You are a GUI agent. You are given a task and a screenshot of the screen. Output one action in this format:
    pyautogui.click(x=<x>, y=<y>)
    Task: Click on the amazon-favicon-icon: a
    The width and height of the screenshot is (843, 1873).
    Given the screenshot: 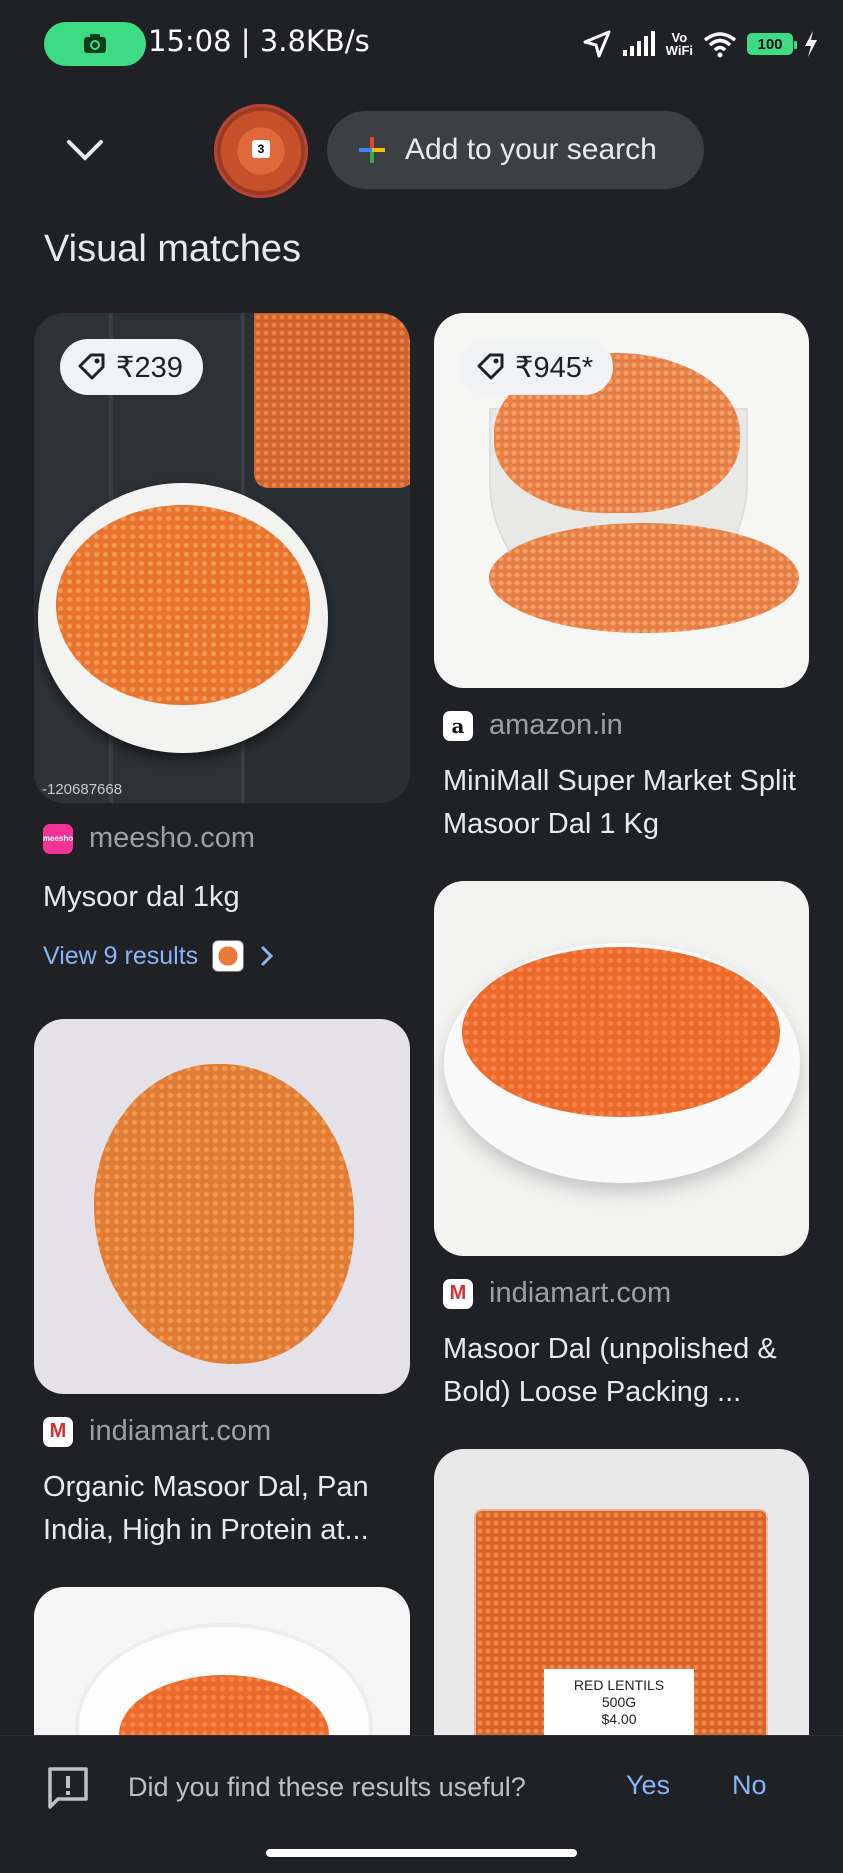 What is the action you would take?
    pyautogui.click(x=458, y=725)
    